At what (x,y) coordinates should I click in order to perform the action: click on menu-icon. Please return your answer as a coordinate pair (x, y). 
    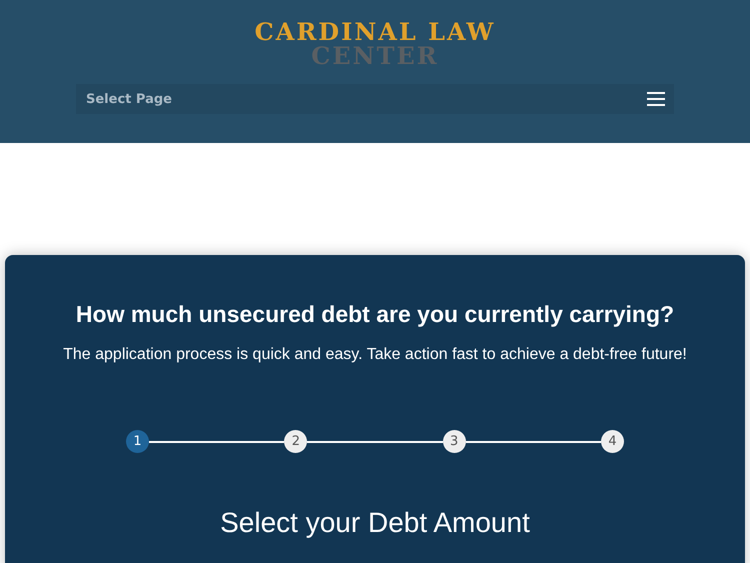
    Looking at the image, I should click on (656, 99).